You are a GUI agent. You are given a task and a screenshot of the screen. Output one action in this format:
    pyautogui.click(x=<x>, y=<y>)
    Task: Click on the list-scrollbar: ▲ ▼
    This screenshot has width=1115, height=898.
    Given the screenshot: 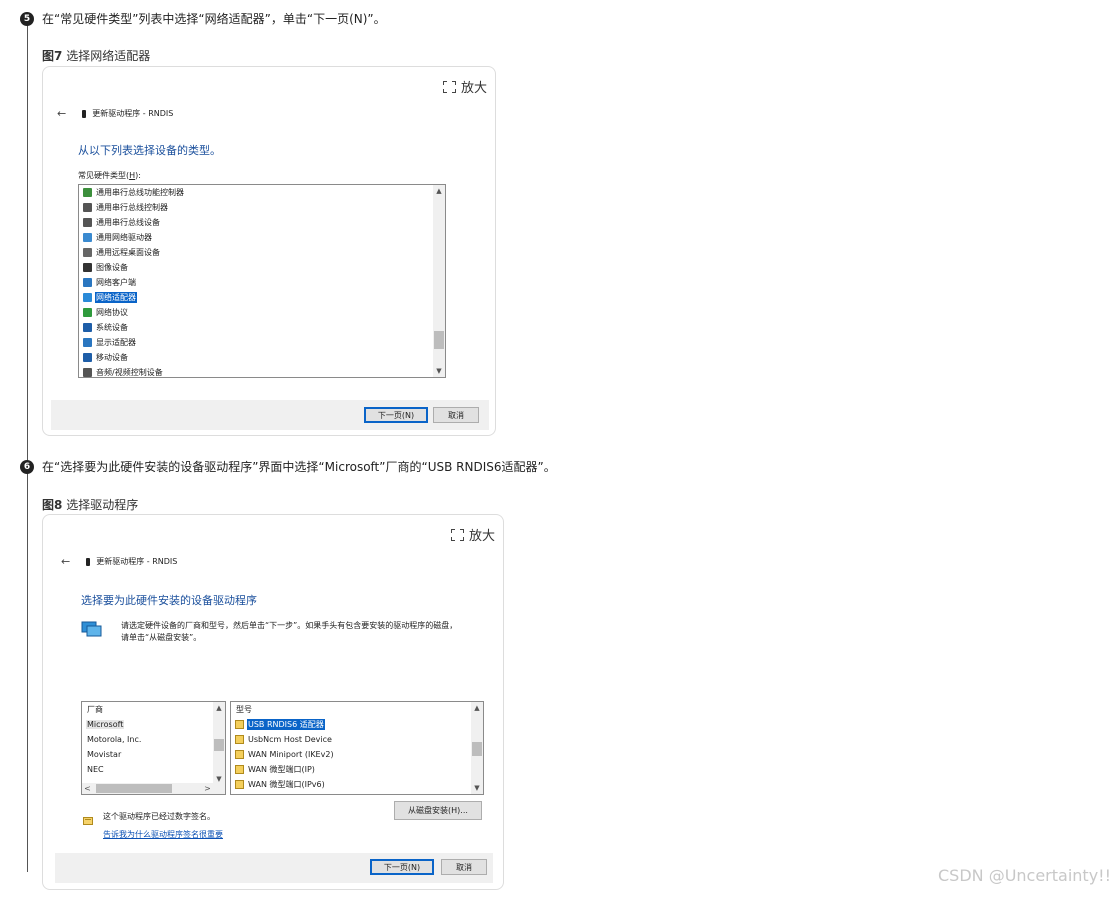 What is the action you would take?
    pyautogui.click(x=439, y=281)
    